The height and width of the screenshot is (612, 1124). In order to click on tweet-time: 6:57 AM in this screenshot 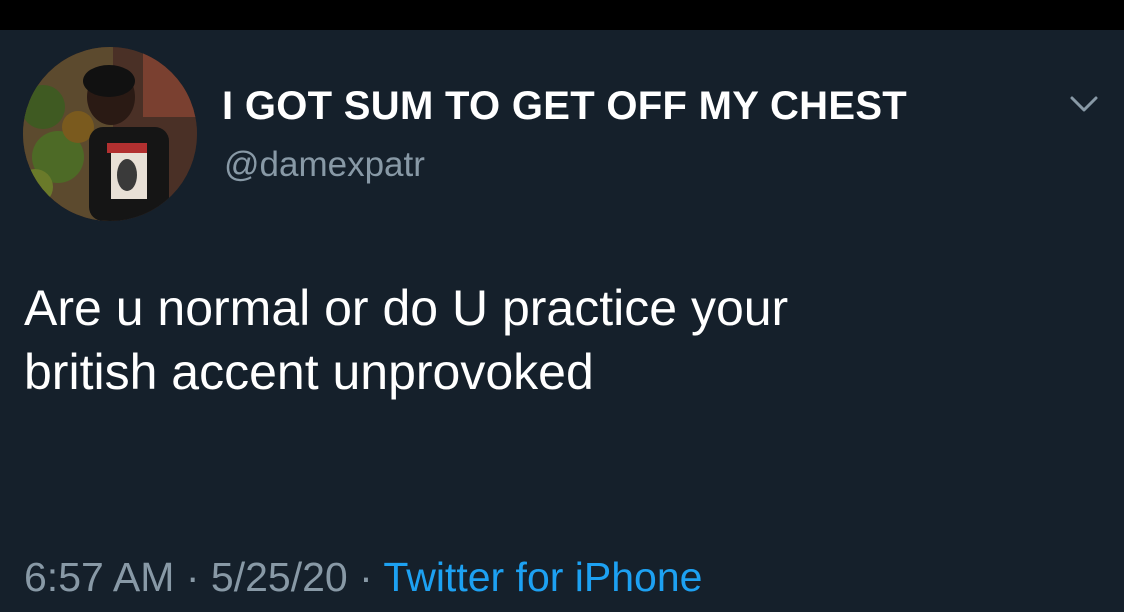, I will do `click(99, 577)`.